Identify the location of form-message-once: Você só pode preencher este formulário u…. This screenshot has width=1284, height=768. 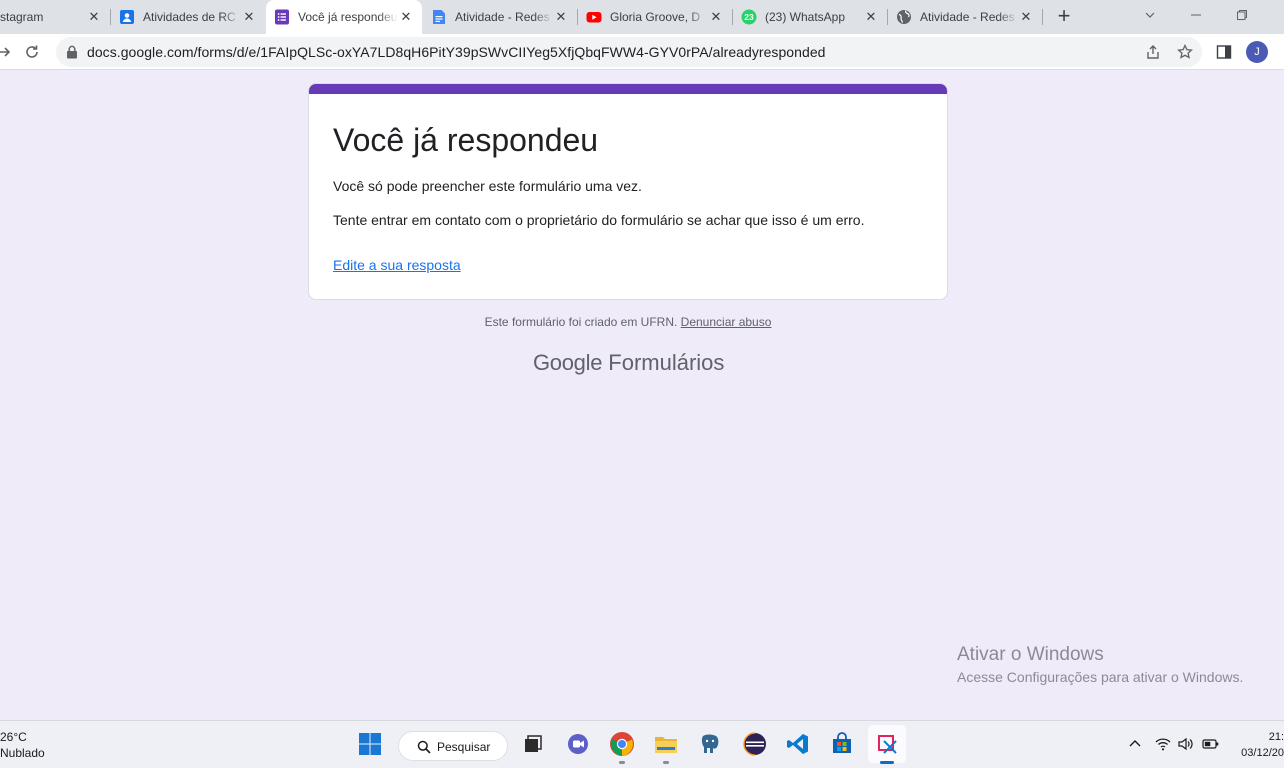
(487, 186).